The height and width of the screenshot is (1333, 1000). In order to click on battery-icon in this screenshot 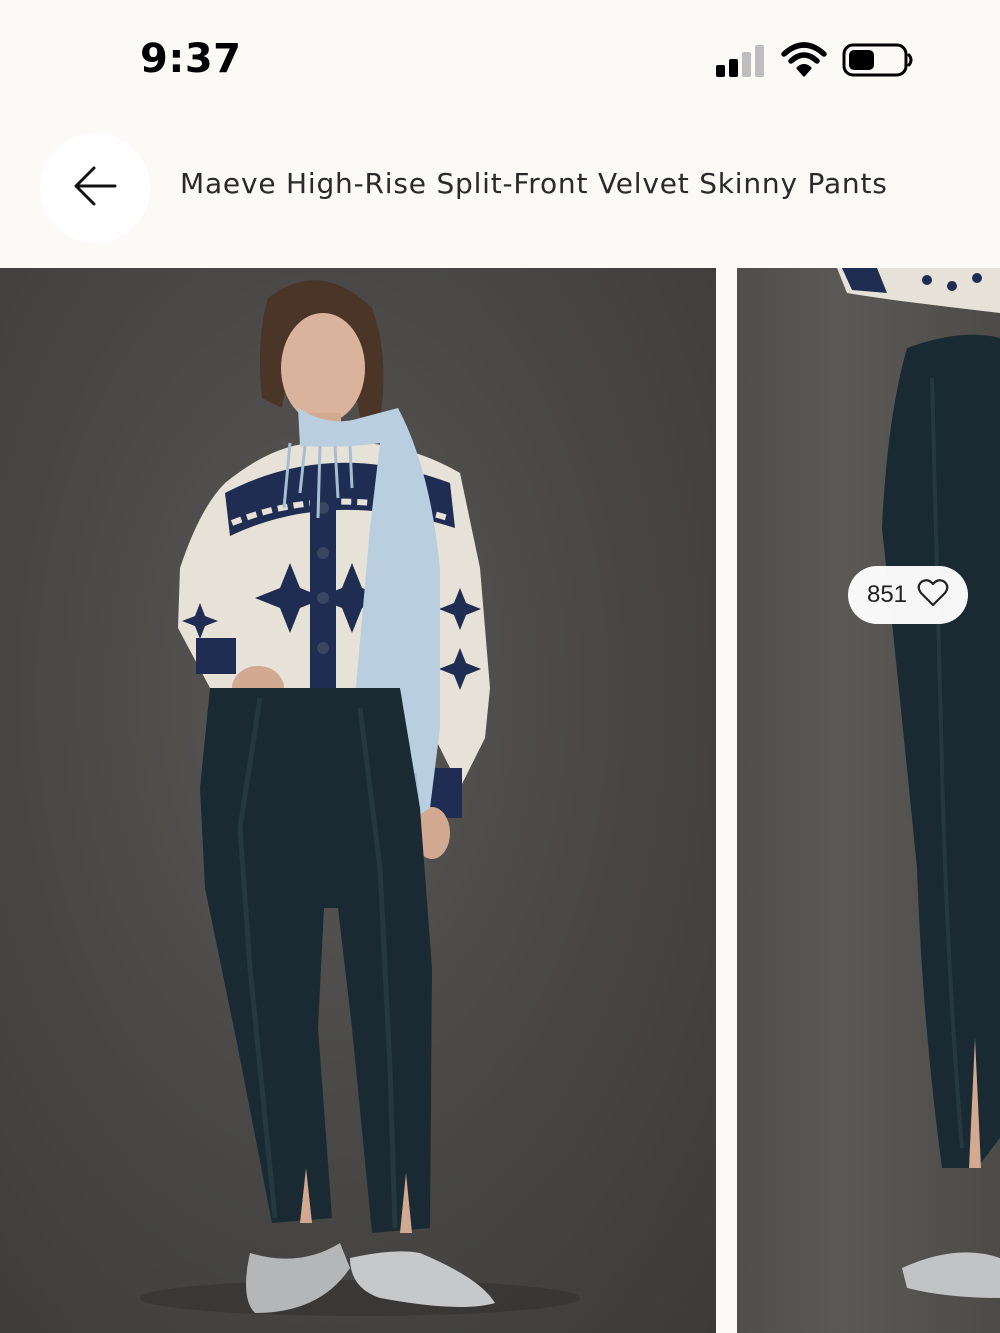, I will do `click(878, 60)`.